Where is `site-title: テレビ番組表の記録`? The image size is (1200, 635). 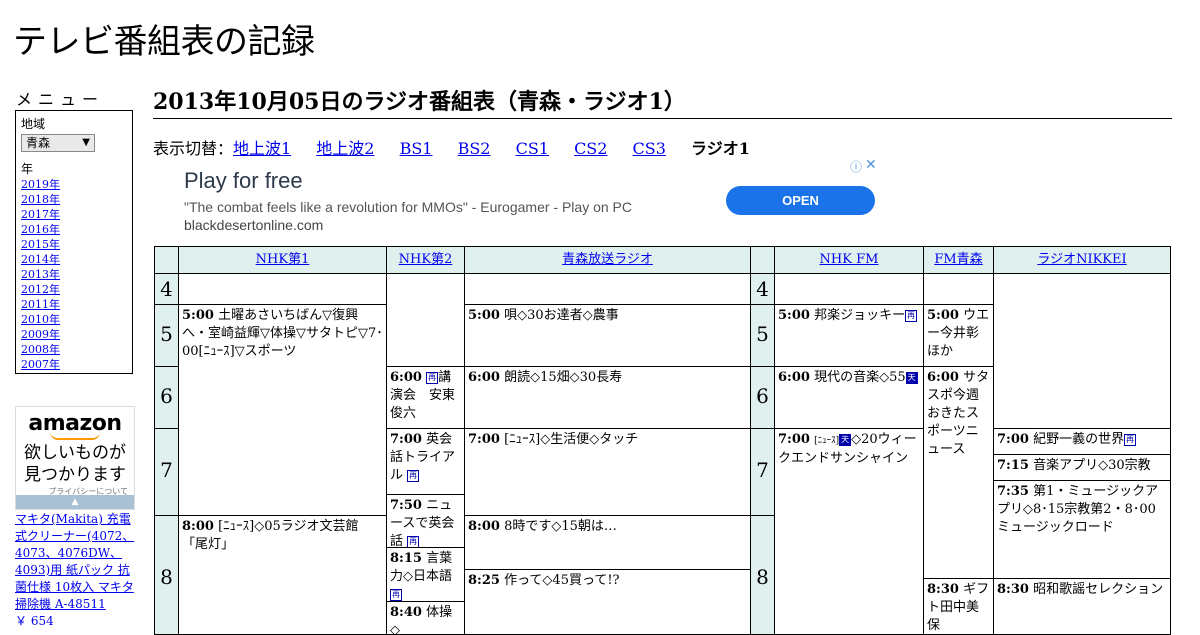
site-title: テレビ番組表の記録 is located at coordinates (164, 42).